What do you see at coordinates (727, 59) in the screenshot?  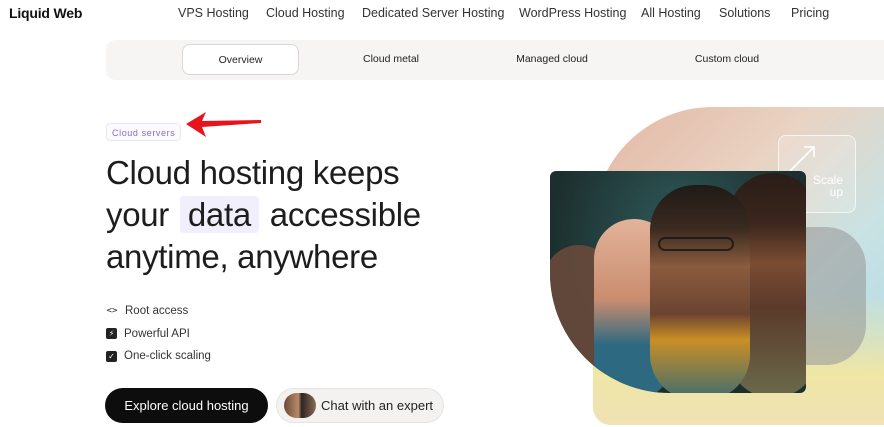 I see `tab-custom-cloud: Custom cloud` at bounding box center [727, 59].